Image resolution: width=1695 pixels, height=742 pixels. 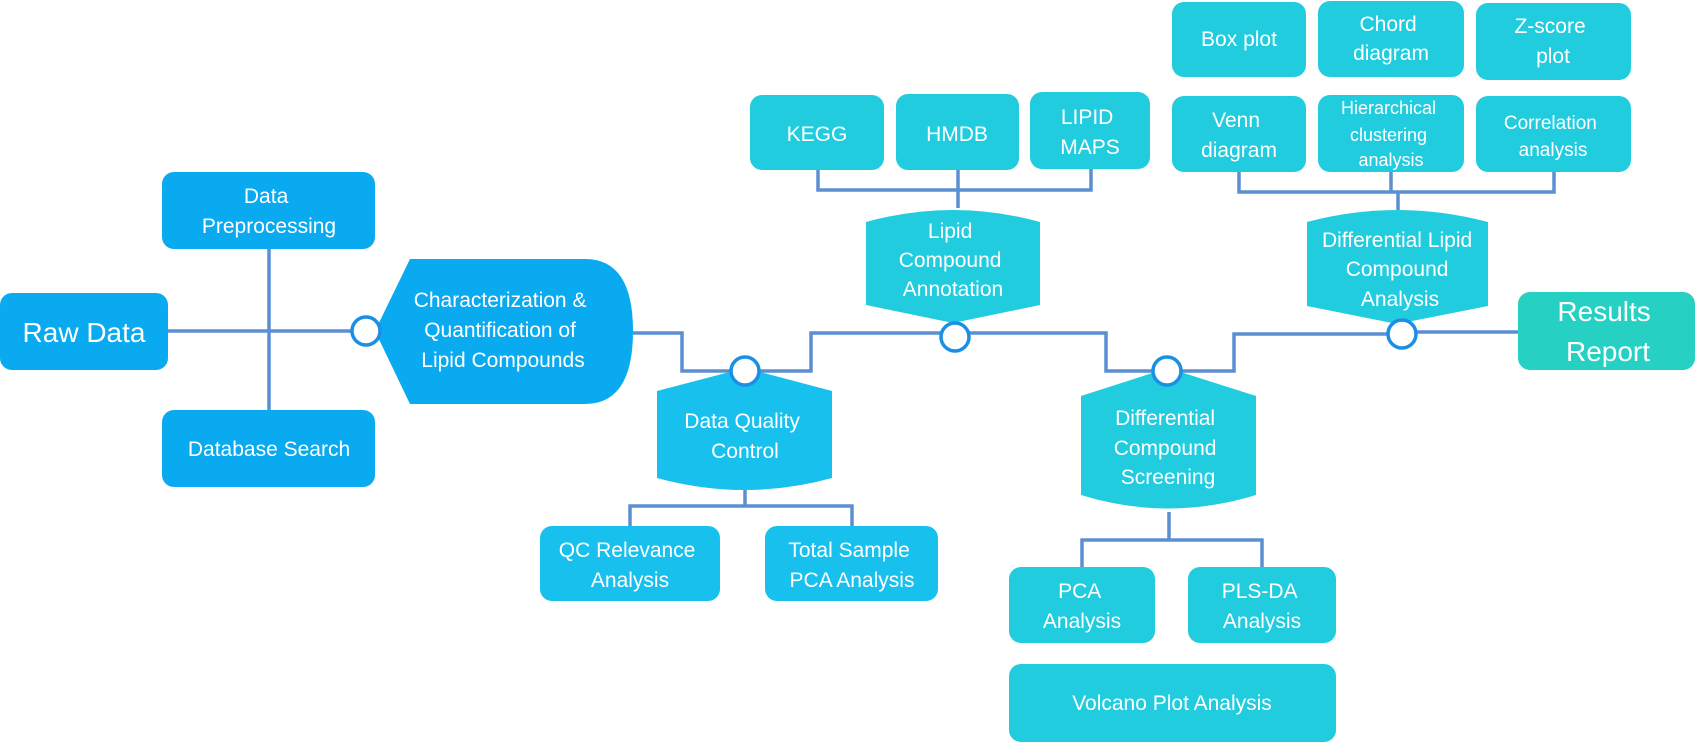 I want to click on node-lipid-annotation: Lipid Compound Annotation, so click(x=953, y=266).